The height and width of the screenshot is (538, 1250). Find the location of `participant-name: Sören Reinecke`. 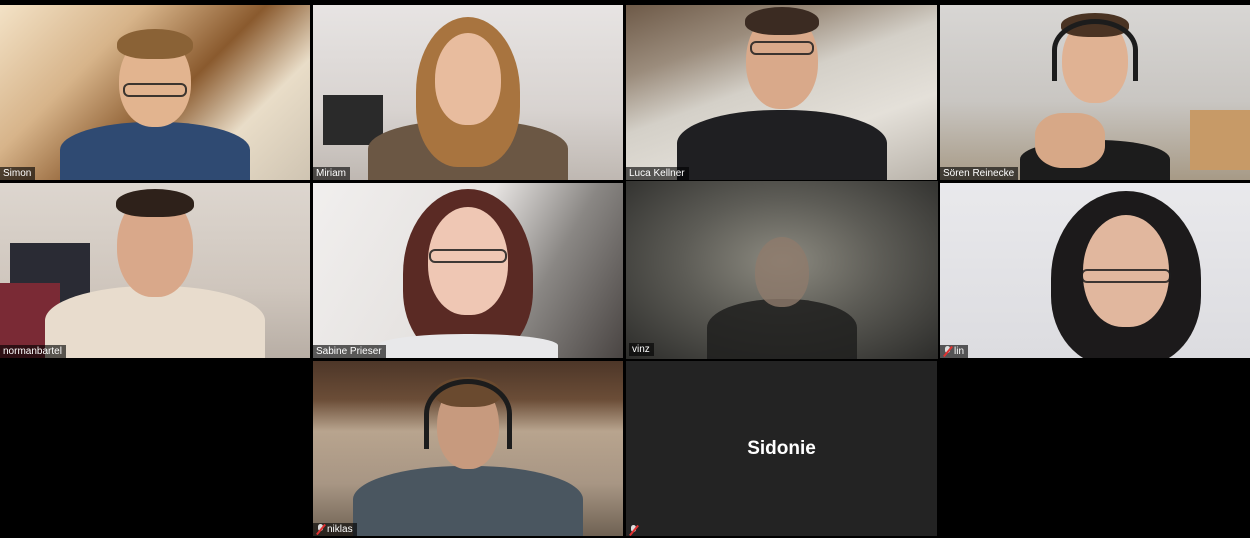

participant-name: Sören Reinecke is located at coordinates (979, 173).